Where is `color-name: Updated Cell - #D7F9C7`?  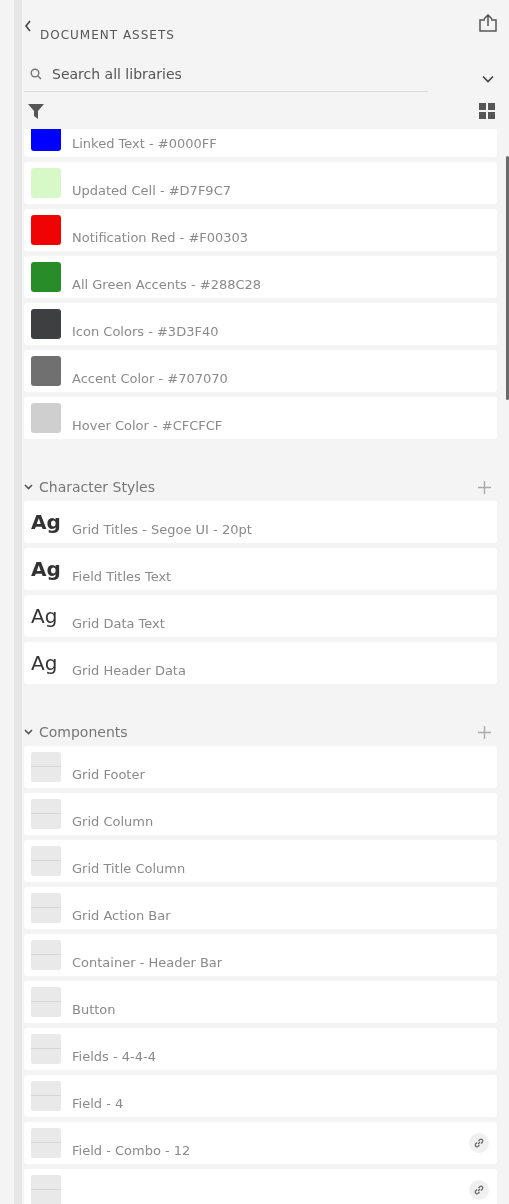
color-name: Updated Cell - #D7F9C7 is located at coordinates (151, 190).